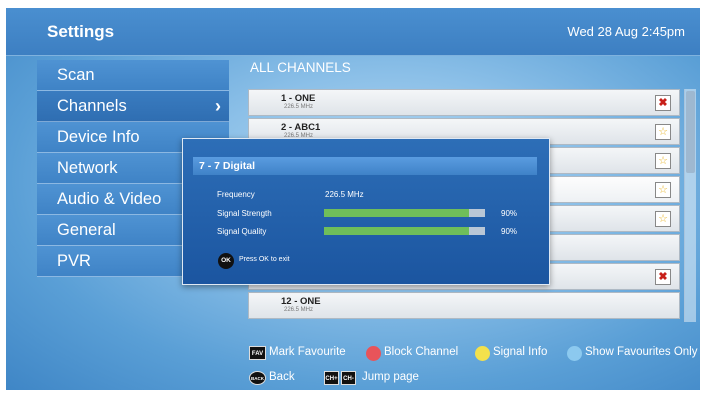 Image resolution: width=707 pixels, height=399 pixels. Describe the element at coordinates (390, 377) in the screenshot. I see `jump-page-label: Jump page` at that location.